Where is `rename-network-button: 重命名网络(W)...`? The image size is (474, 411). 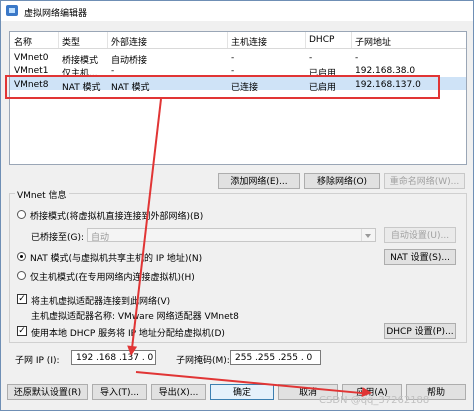
rename-network-button: 重命名网络(W)... is located at coordinates (424, 181).